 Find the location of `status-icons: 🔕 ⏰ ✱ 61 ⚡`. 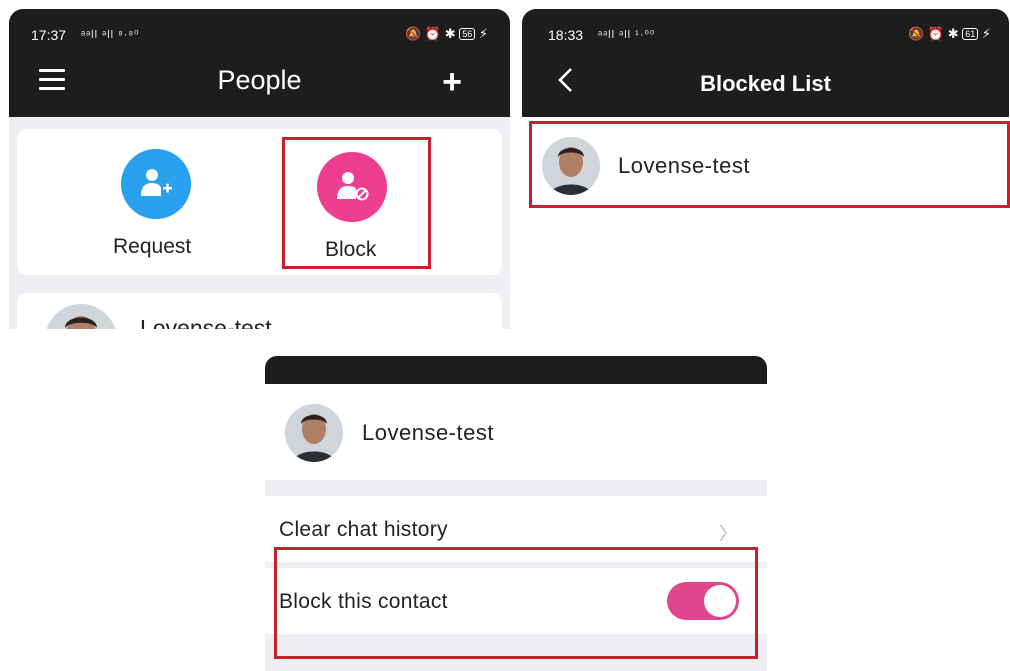

status-icons: 🔕 ⏰ ✱ 61 ⚡ is located at coordinates (949, 33).